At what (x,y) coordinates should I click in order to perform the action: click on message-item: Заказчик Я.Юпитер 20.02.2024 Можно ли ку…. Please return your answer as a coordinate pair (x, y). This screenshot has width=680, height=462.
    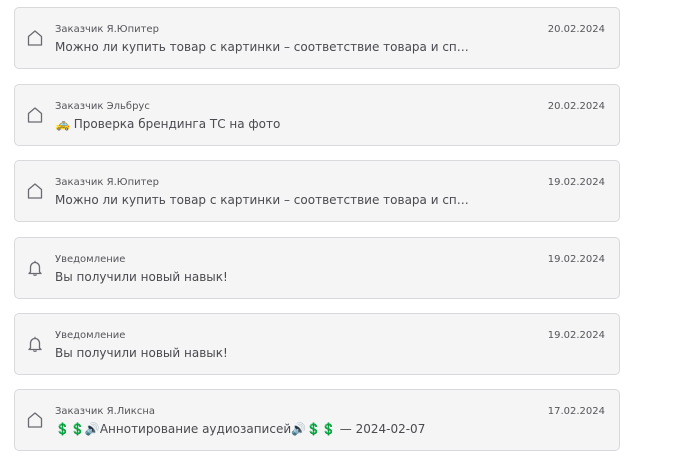
    Looking at the image, I should click on (317, 38).